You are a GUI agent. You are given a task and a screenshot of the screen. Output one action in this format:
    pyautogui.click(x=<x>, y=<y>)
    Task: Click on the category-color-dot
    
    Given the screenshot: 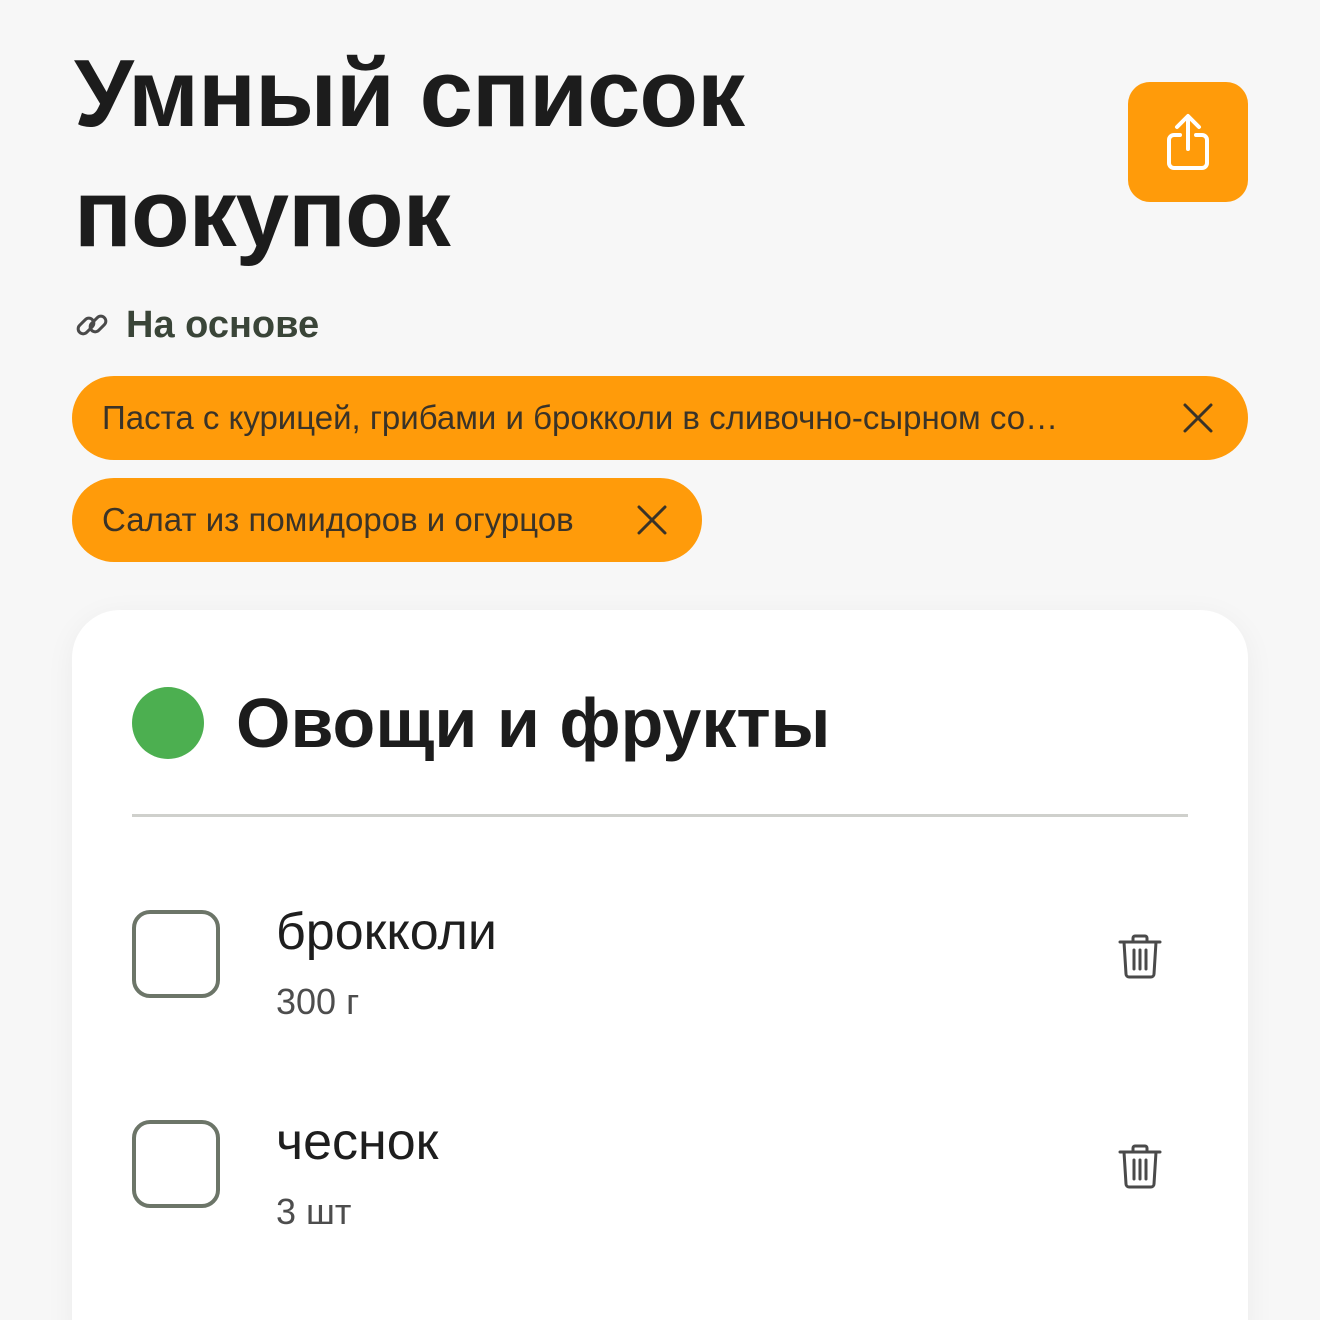 What is the action you would take?
    pyautogui.click(x=168, y=723)
    